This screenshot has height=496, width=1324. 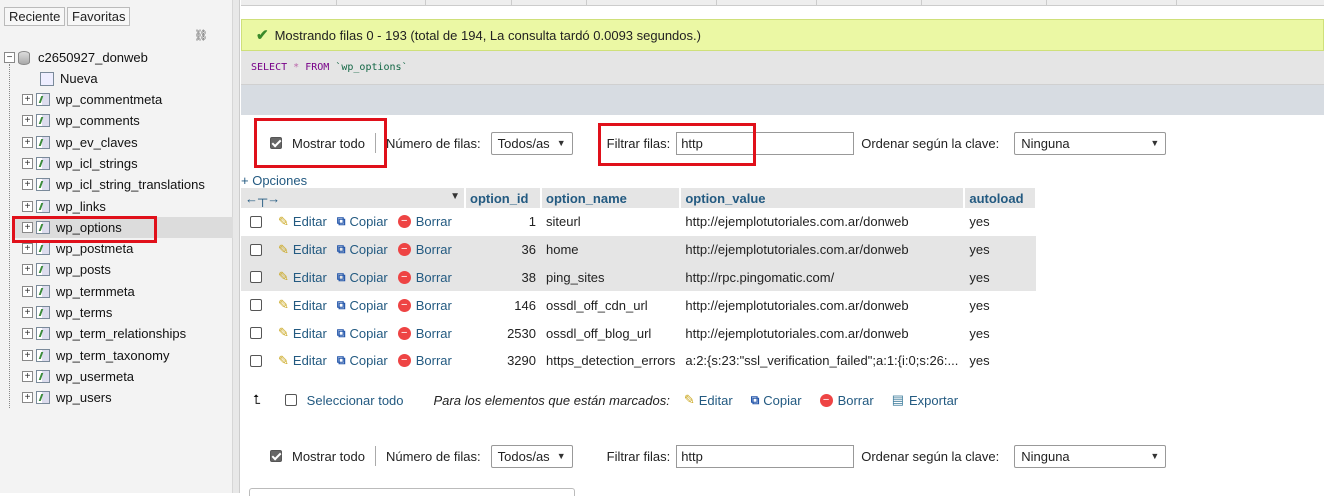 What do you see at coordinates (95, 291) in the screenshot?
I see `table-name: wp_termmeta` at bounding box center [95, 291].